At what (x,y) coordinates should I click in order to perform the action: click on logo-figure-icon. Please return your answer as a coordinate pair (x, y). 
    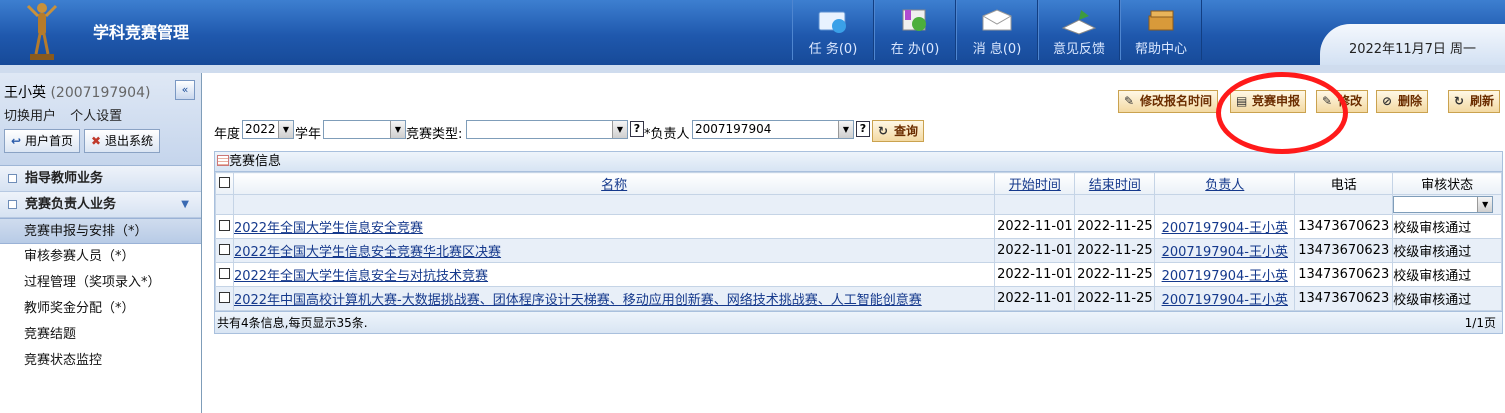
    Looking at the image, I should click on (42, 31).